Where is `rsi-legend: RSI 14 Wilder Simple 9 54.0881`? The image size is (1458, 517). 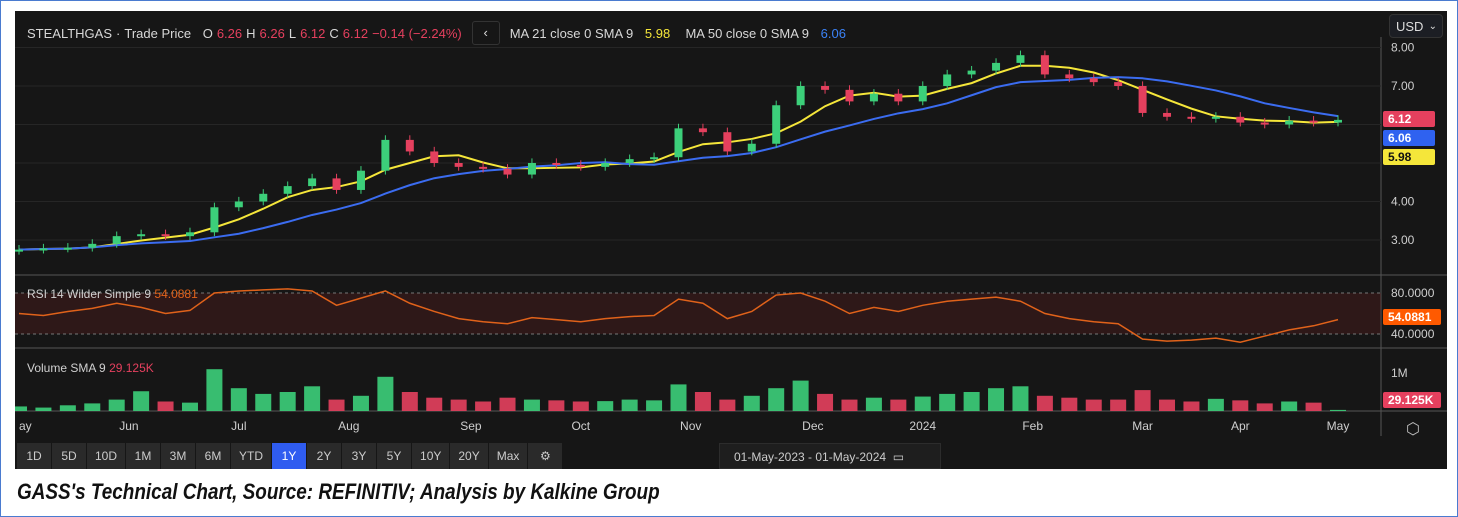
rsi-legend: RSI 14 Wilder Simple 9 54.0881 is located at coordinates (112, 294).